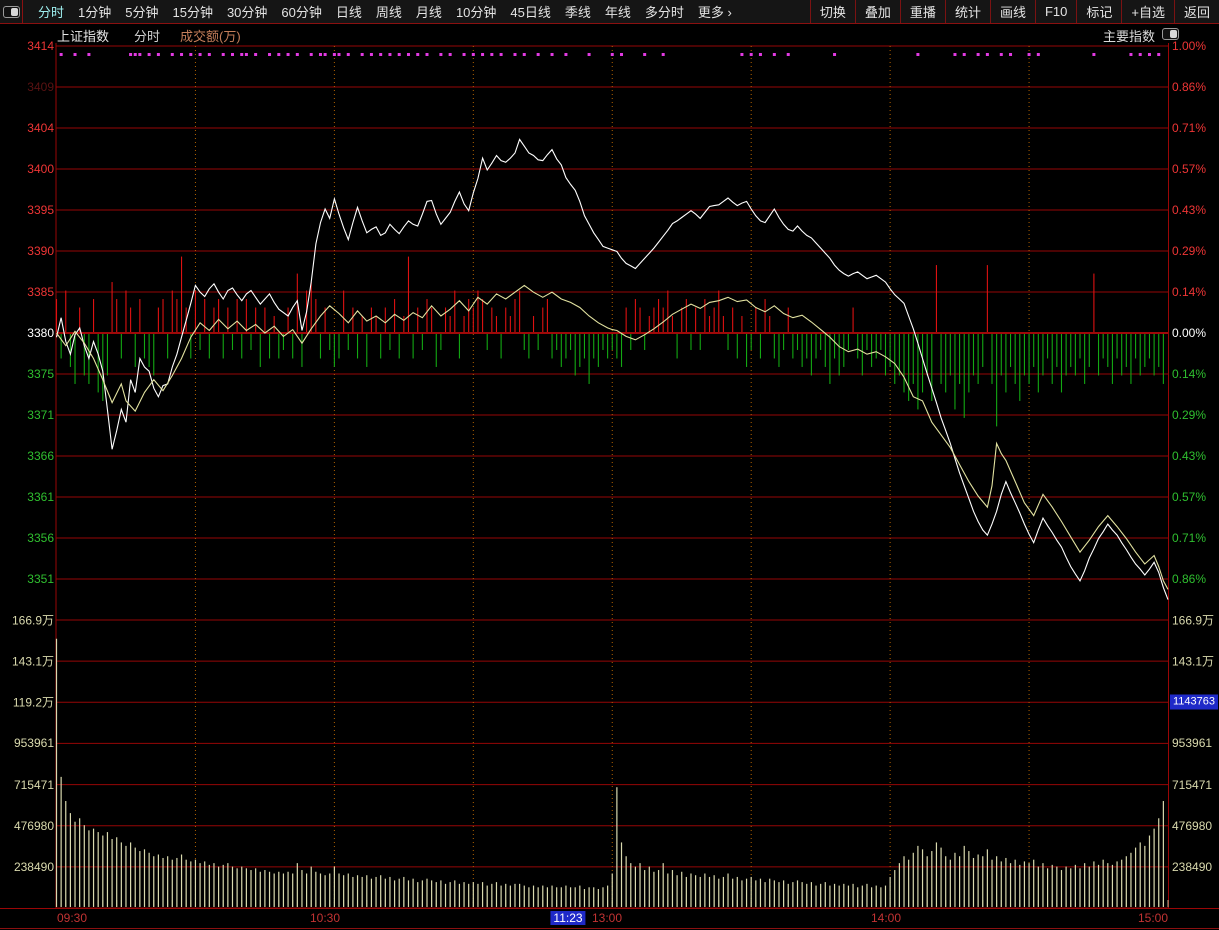 This screenshot has width=1219, height=930. I want to click on volume-axis-label: 715471, so click(1192, 784).